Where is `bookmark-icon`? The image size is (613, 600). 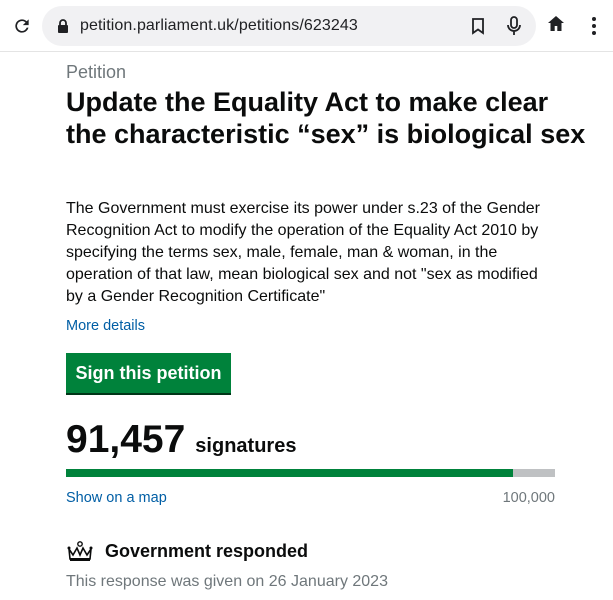 bookmark-icon is located at coordinates (478, 26).